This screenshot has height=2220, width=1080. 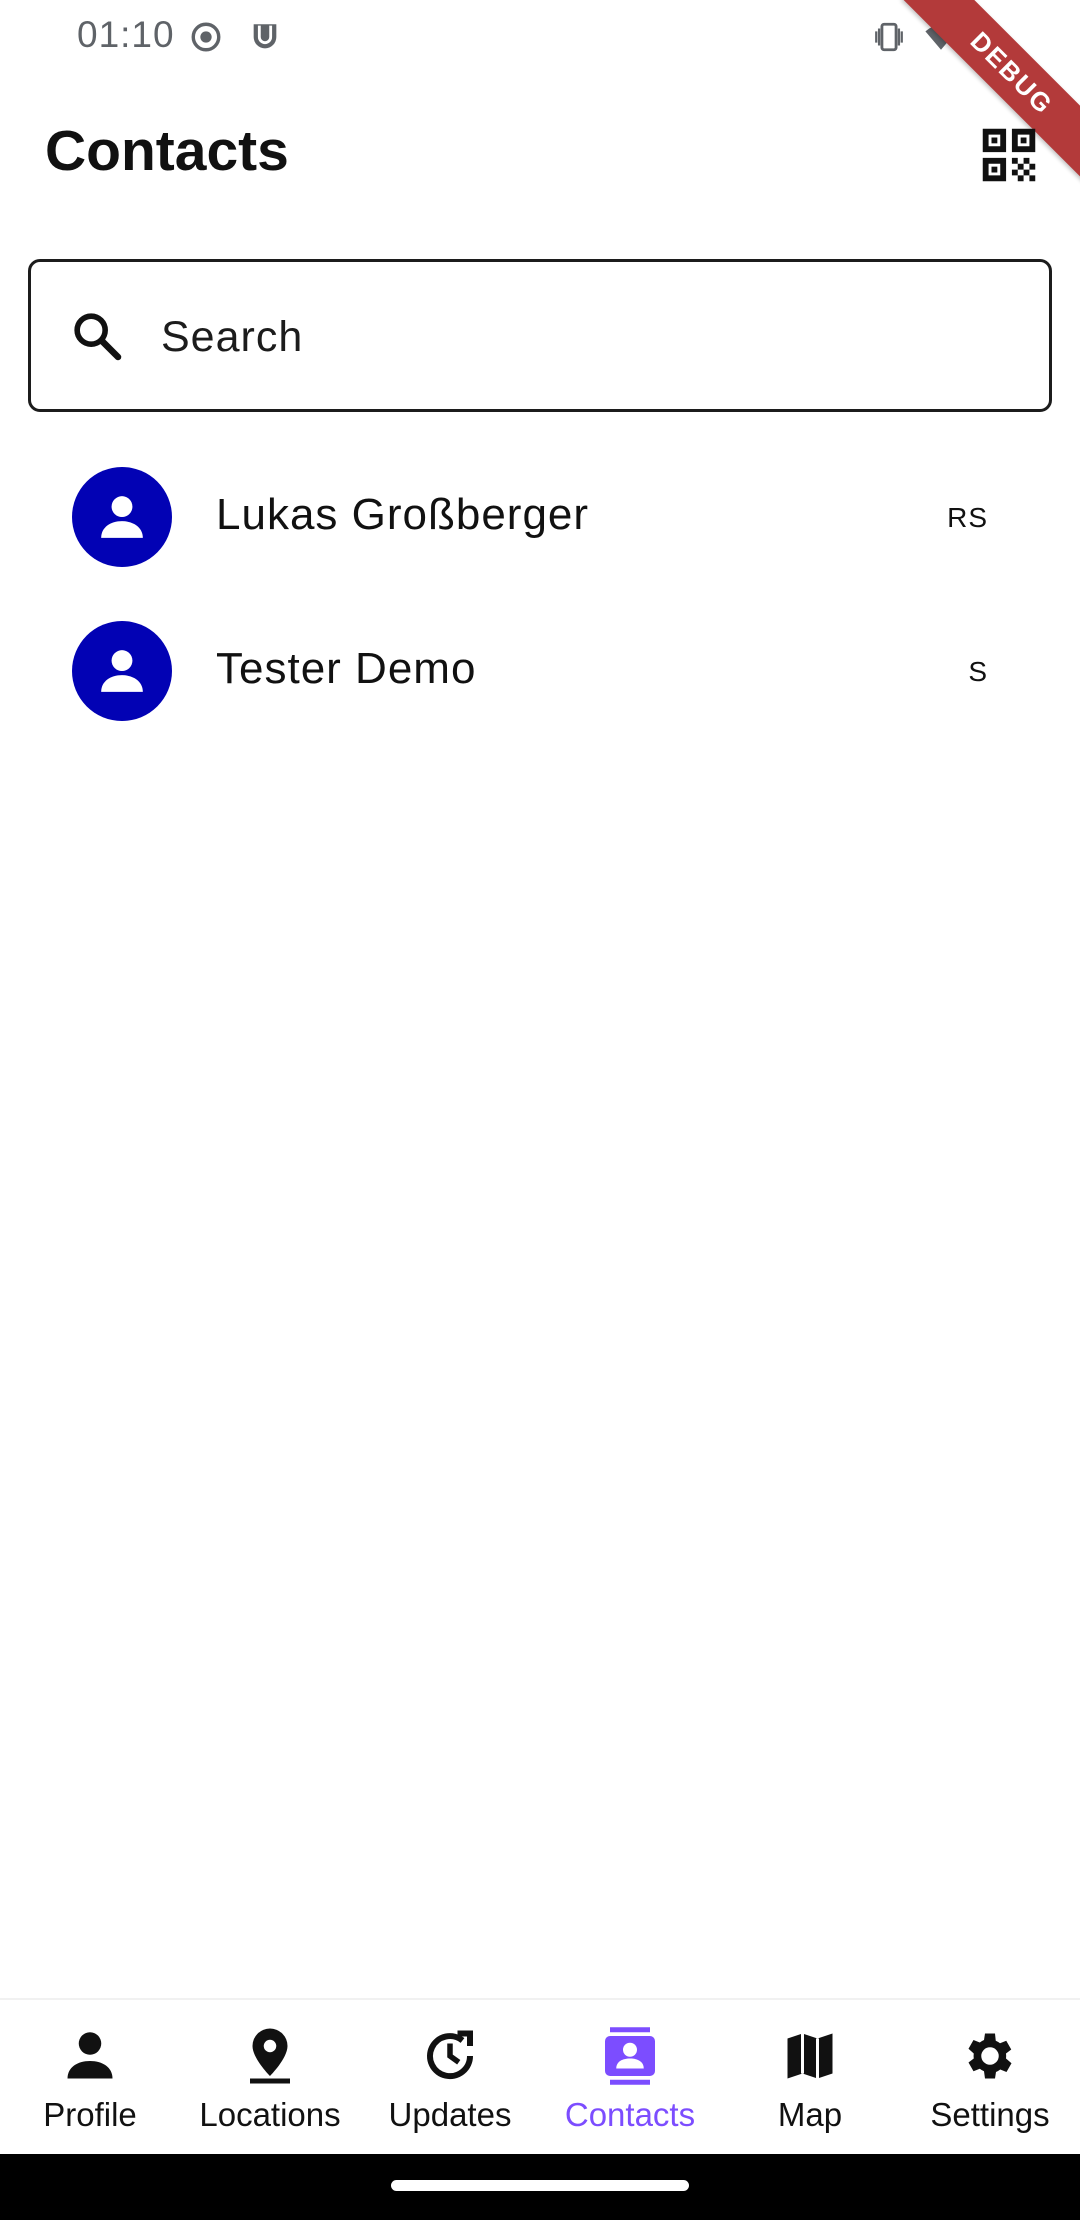 I want to click on nav-item-profile: Profile, so click(x=90, y=2078).